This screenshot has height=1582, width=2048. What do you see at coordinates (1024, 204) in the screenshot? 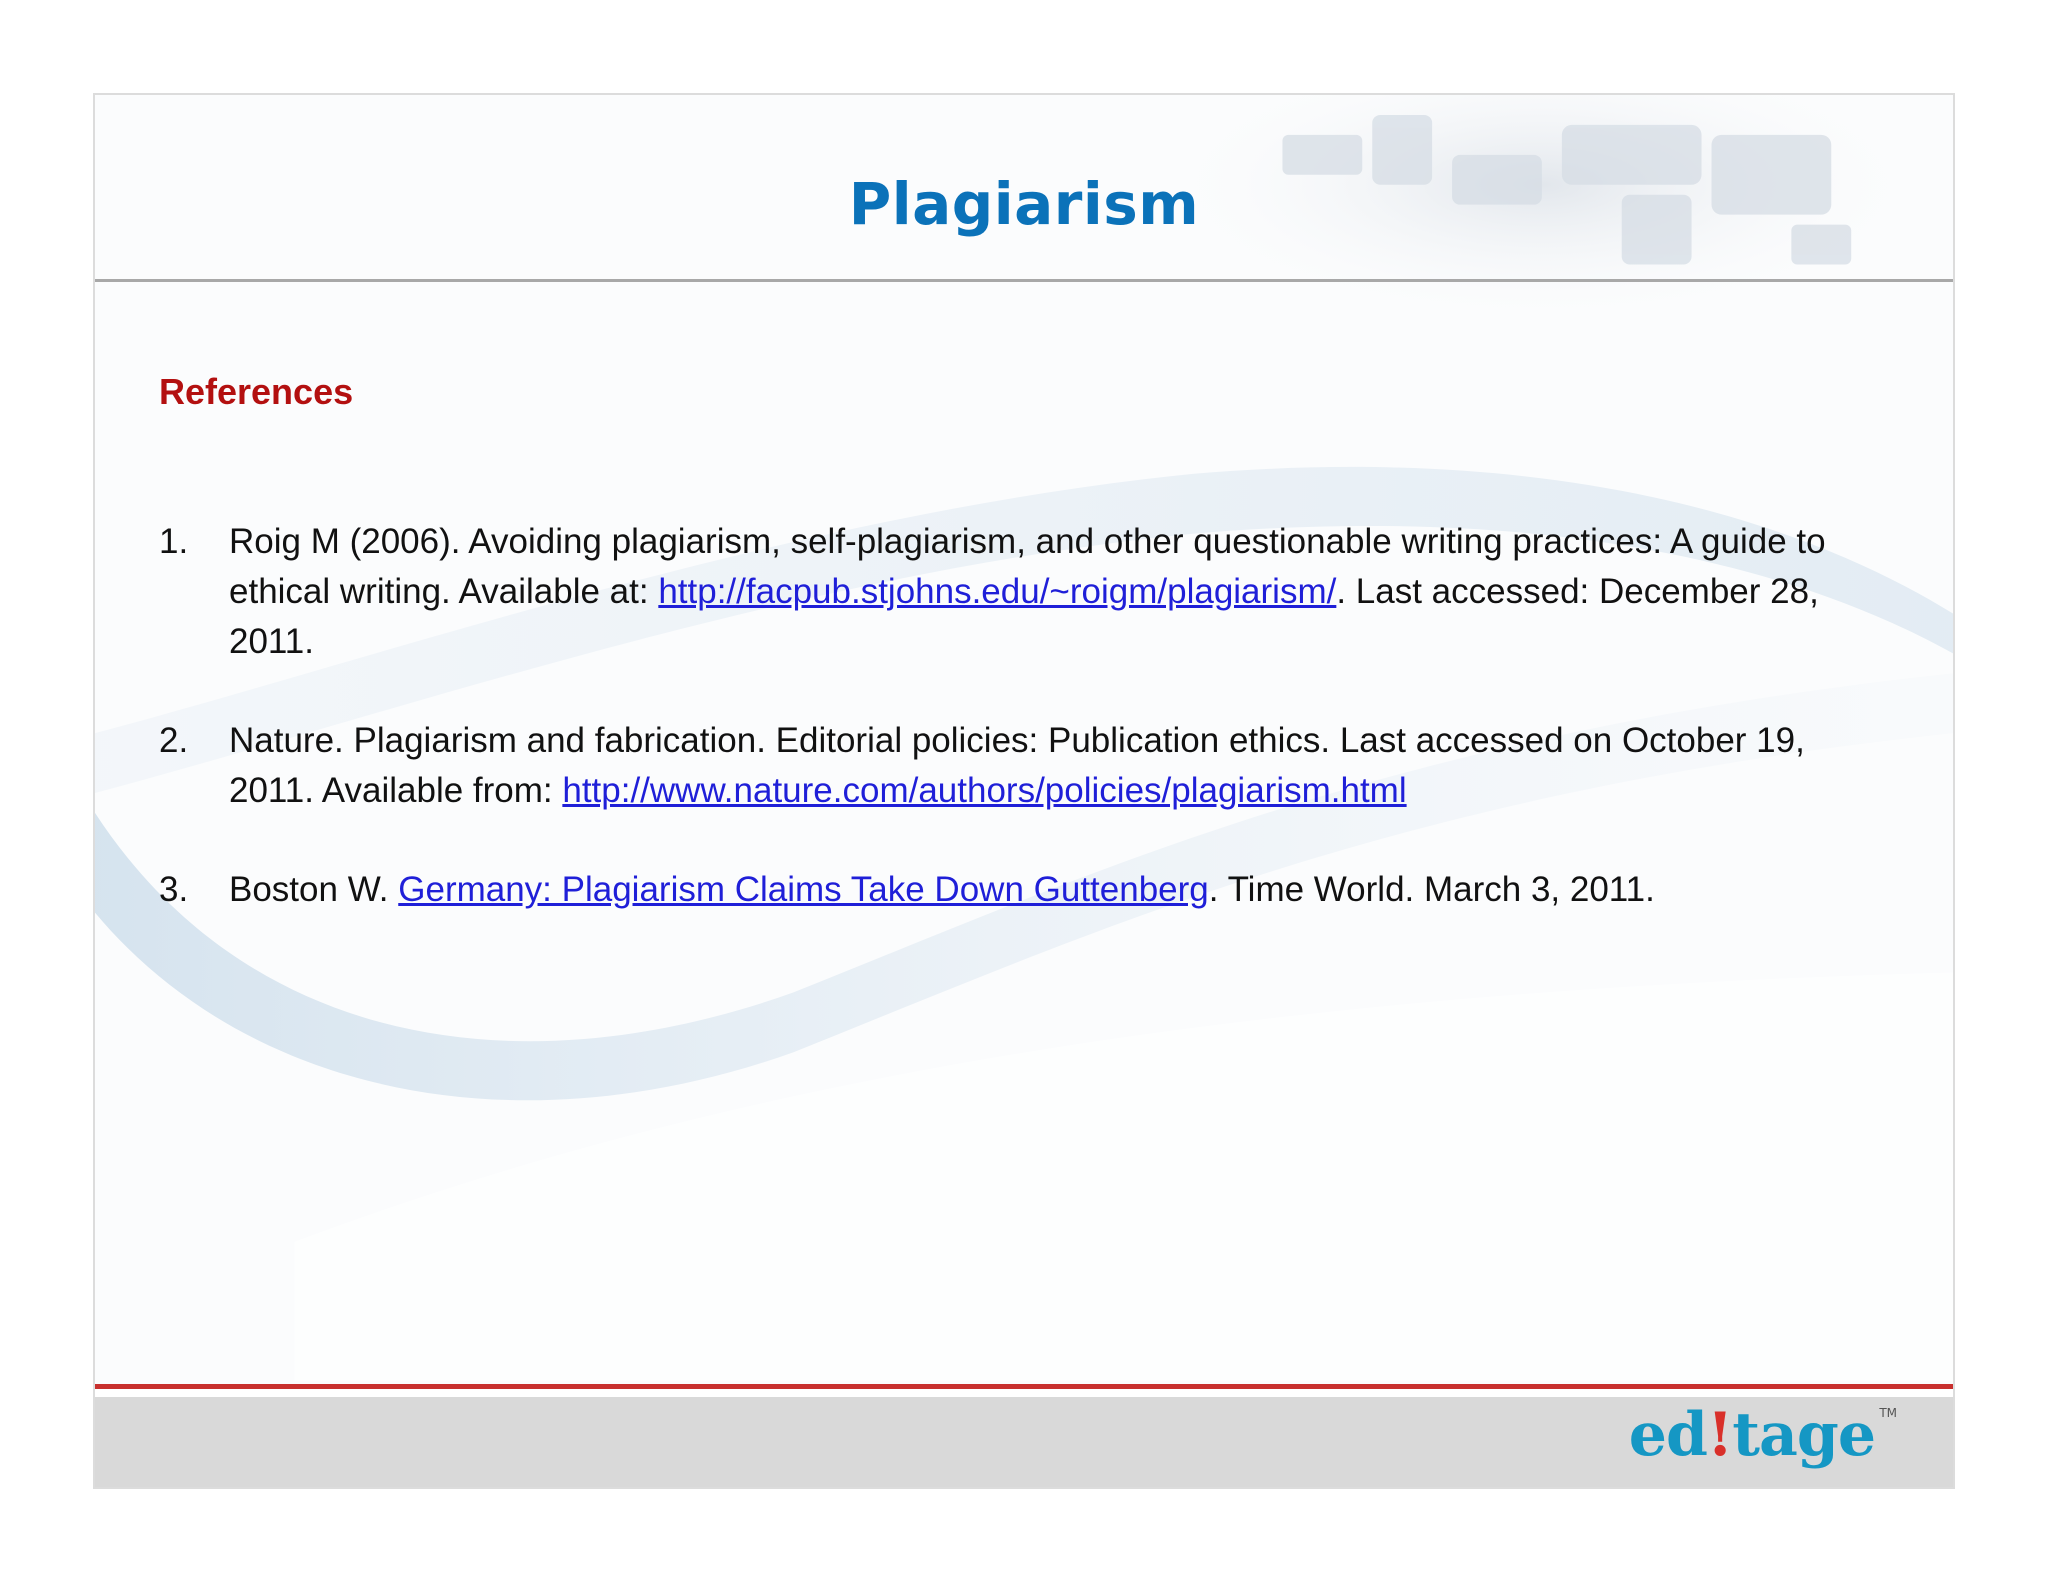
I see `slide-title: Plagiarism` at bounding box center [1024, 204].